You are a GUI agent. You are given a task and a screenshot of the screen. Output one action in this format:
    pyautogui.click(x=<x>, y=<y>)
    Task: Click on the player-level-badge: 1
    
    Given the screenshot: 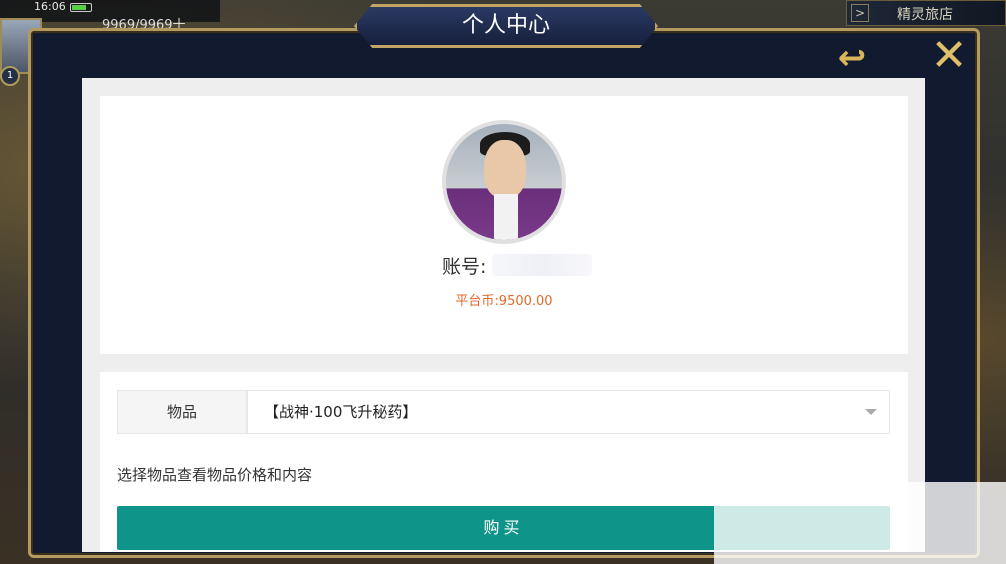 What is the action you would take?
    pyautogui.click(x=10, y=76)
    